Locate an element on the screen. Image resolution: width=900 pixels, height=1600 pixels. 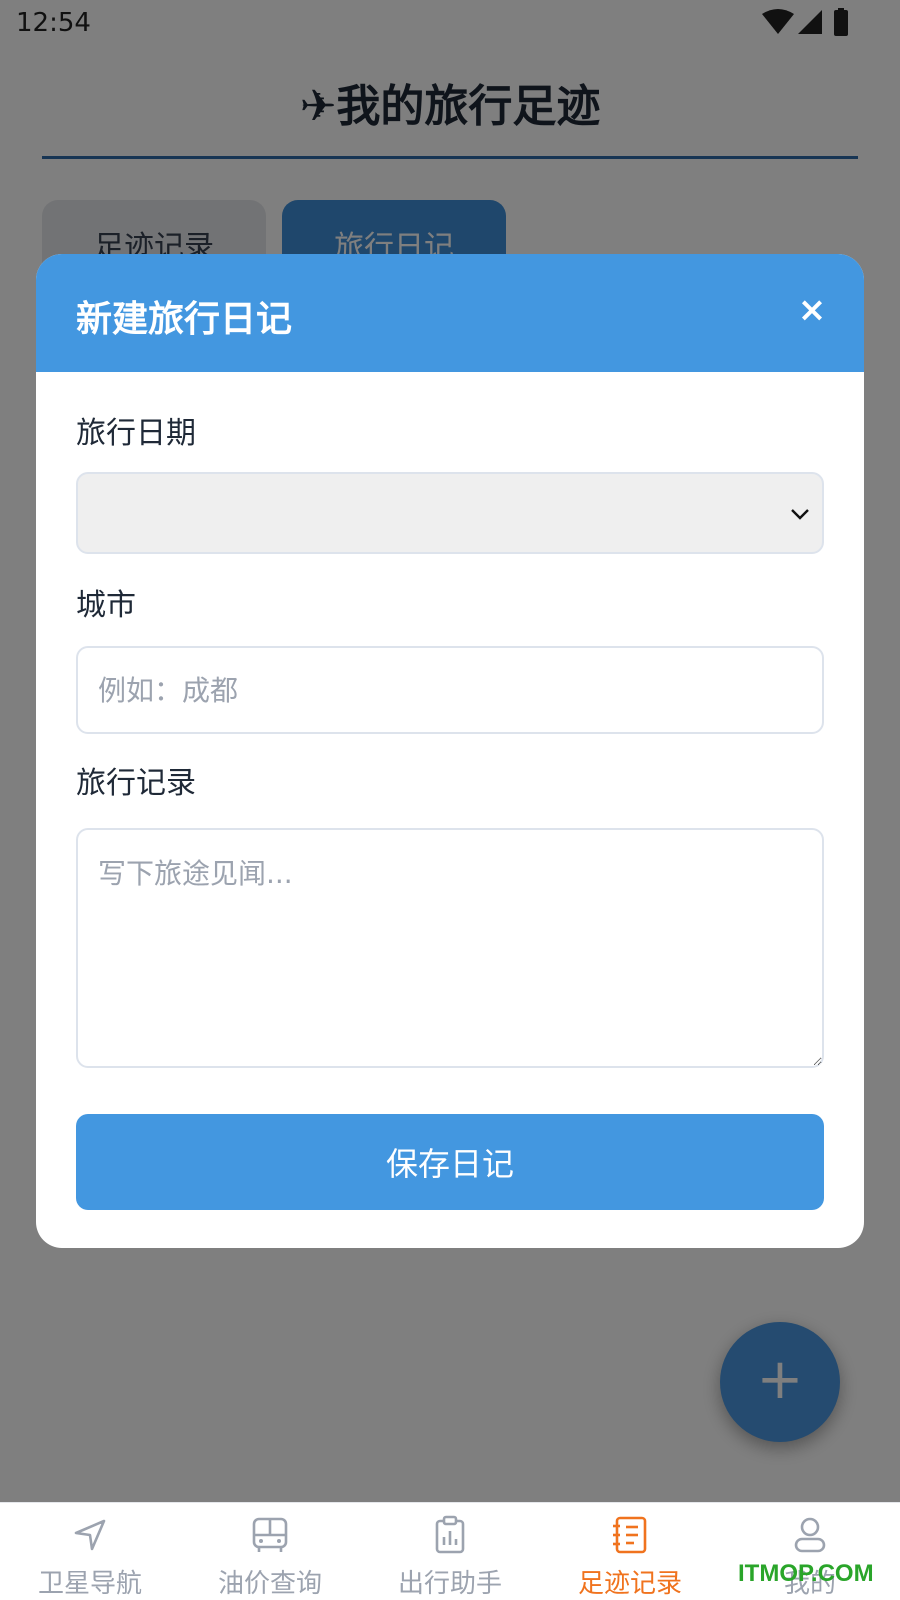
nav-item-footprints: 足迹记录 is located at coordinates (630, 1551).